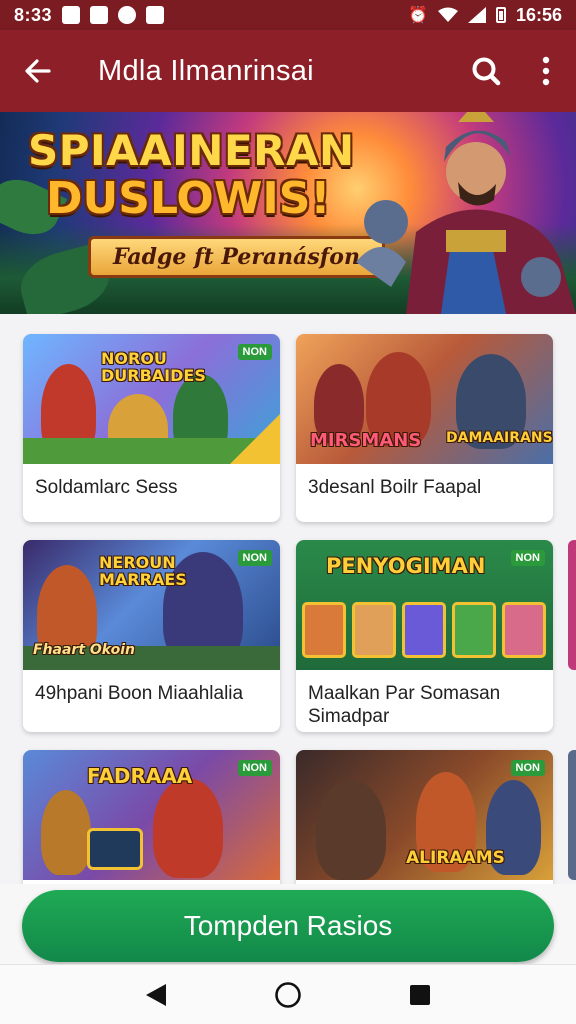 The height and width of the screenshot is (1024, 576). I want to click on game-card-image: NOROU DURBAIDES NON, so click(151, 399).